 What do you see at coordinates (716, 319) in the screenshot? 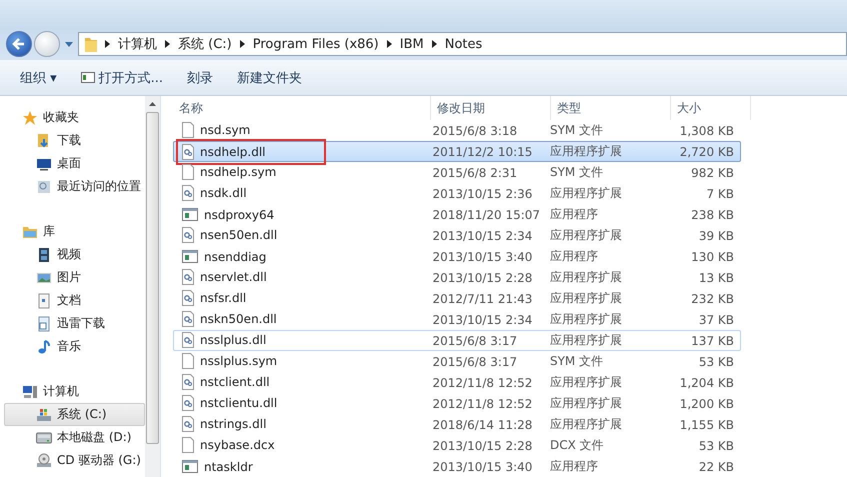
I see `size-cell-text: 37 KB` at bounding box center [716, 319].